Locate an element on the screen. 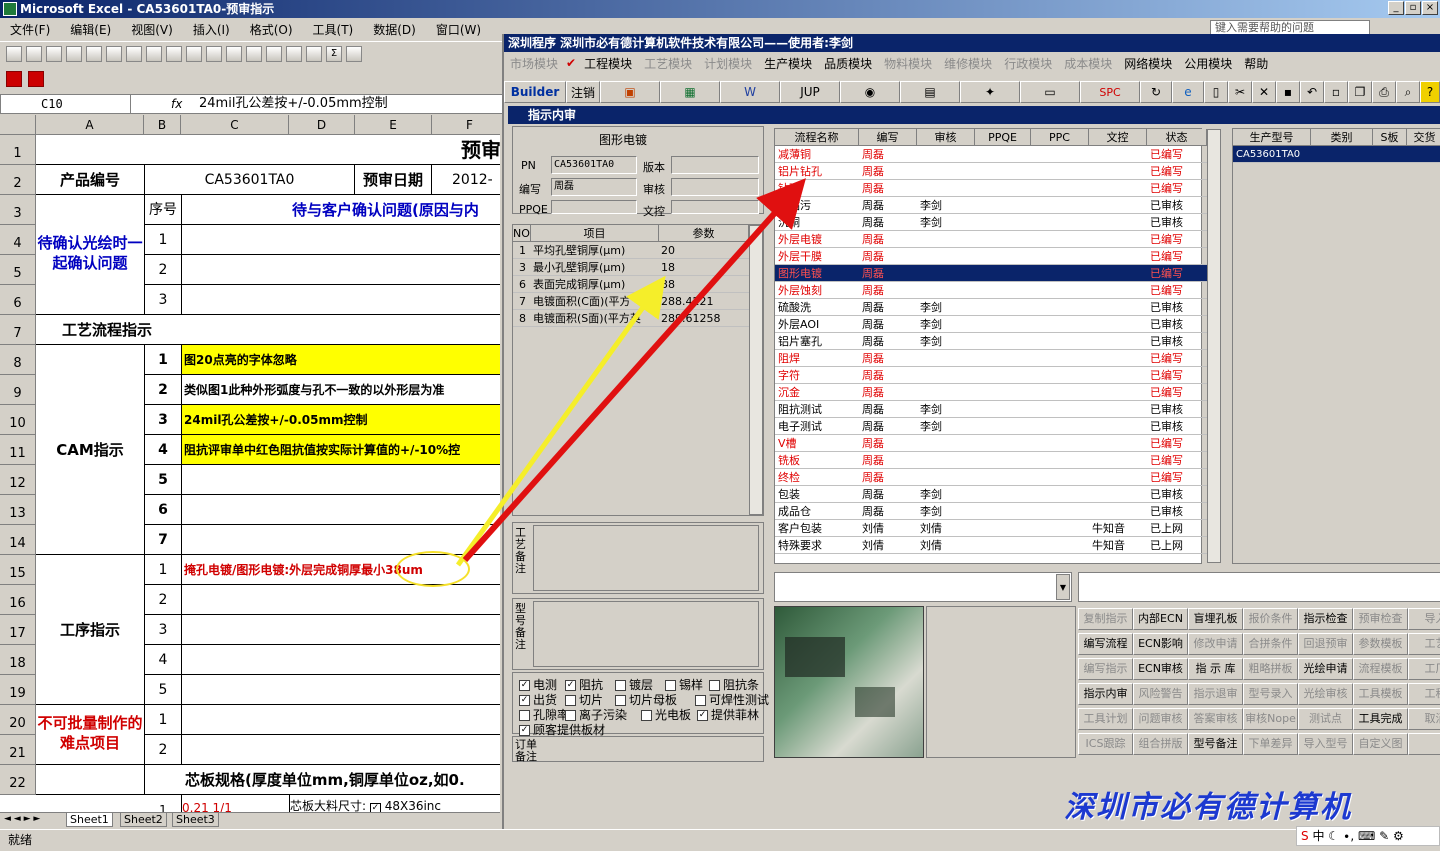  annotation-arrows is located at coordinates (630, 372).